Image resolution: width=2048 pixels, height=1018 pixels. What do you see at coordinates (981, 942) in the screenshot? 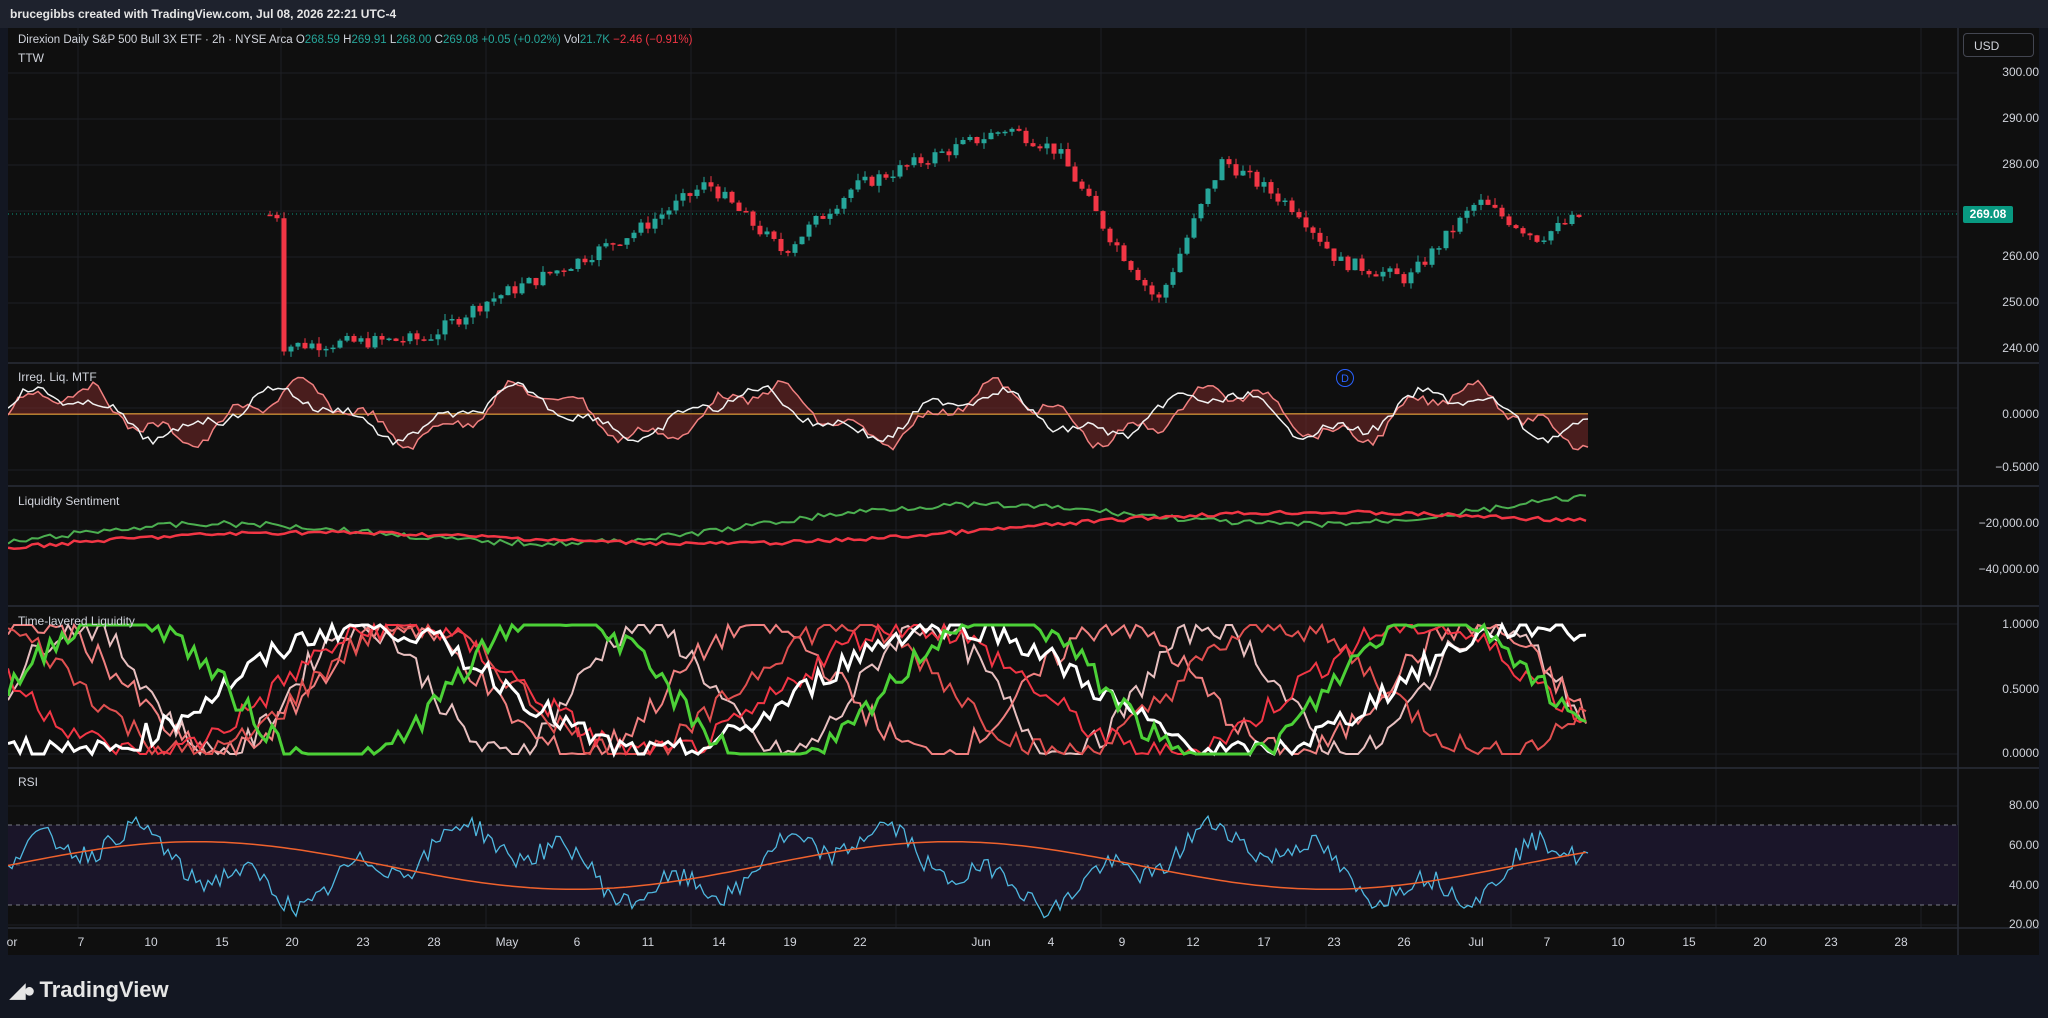
I see `time-axis-label: Jun` at bounding box center [981, 942].